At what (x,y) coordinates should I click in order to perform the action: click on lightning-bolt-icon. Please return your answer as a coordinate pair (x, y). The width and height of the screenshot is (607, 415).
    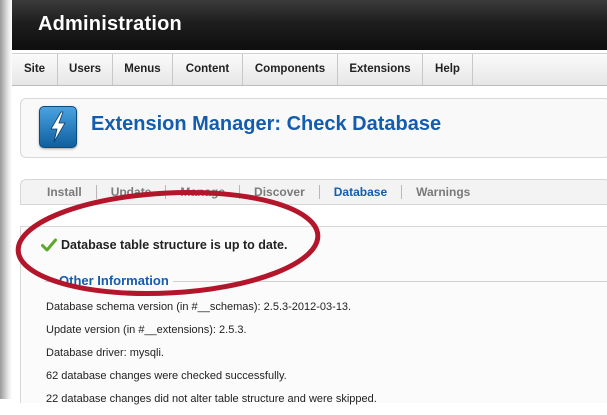
    Looking at the image, I should click on (58, 127).